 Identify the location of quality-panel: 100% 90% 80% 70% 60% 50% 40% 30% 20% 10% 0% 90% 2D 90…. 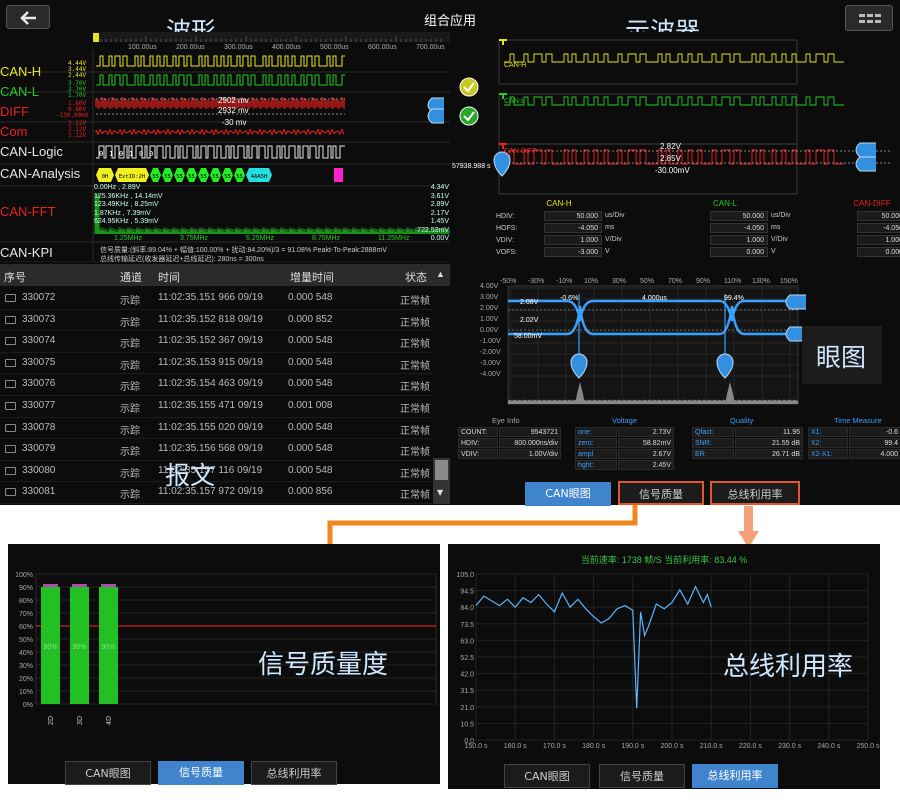
(224, 664).